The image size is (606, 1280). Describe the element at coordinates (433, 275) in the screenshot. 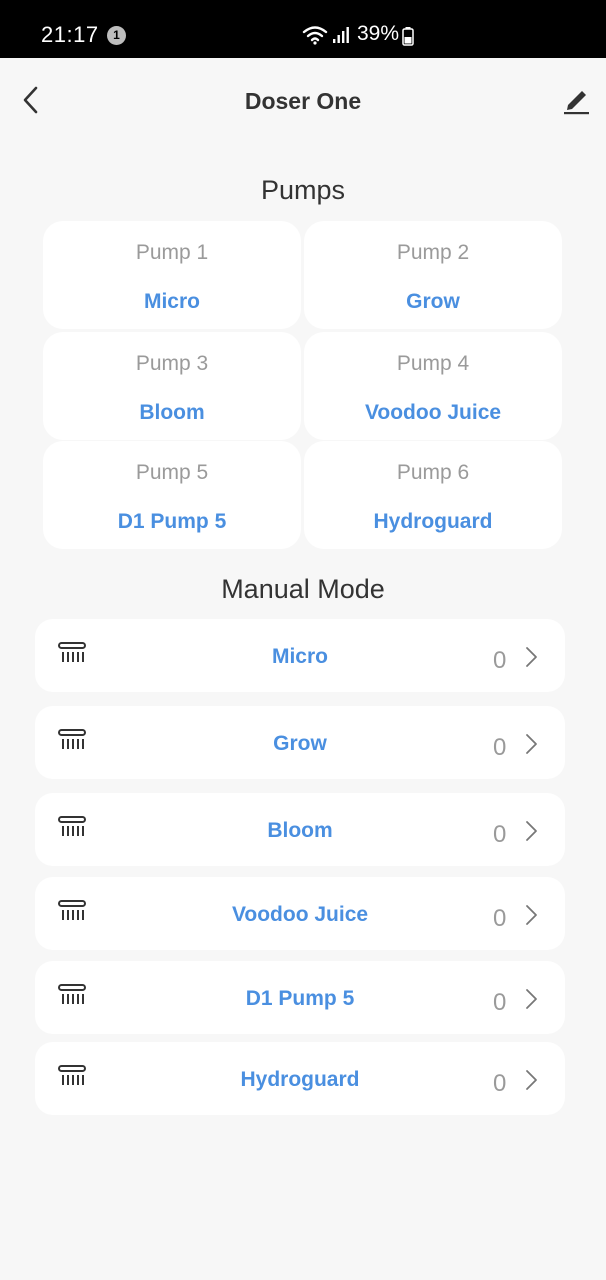

I see `pump-card: Pump 2 Grow` at that location.